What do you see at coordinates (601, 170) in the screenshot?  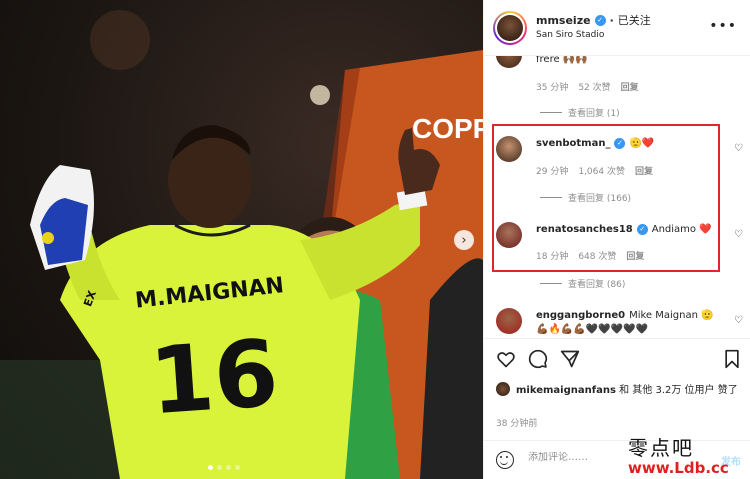 I see `comment-likes: 1,064 次赞` at bounding box center [601, 170].